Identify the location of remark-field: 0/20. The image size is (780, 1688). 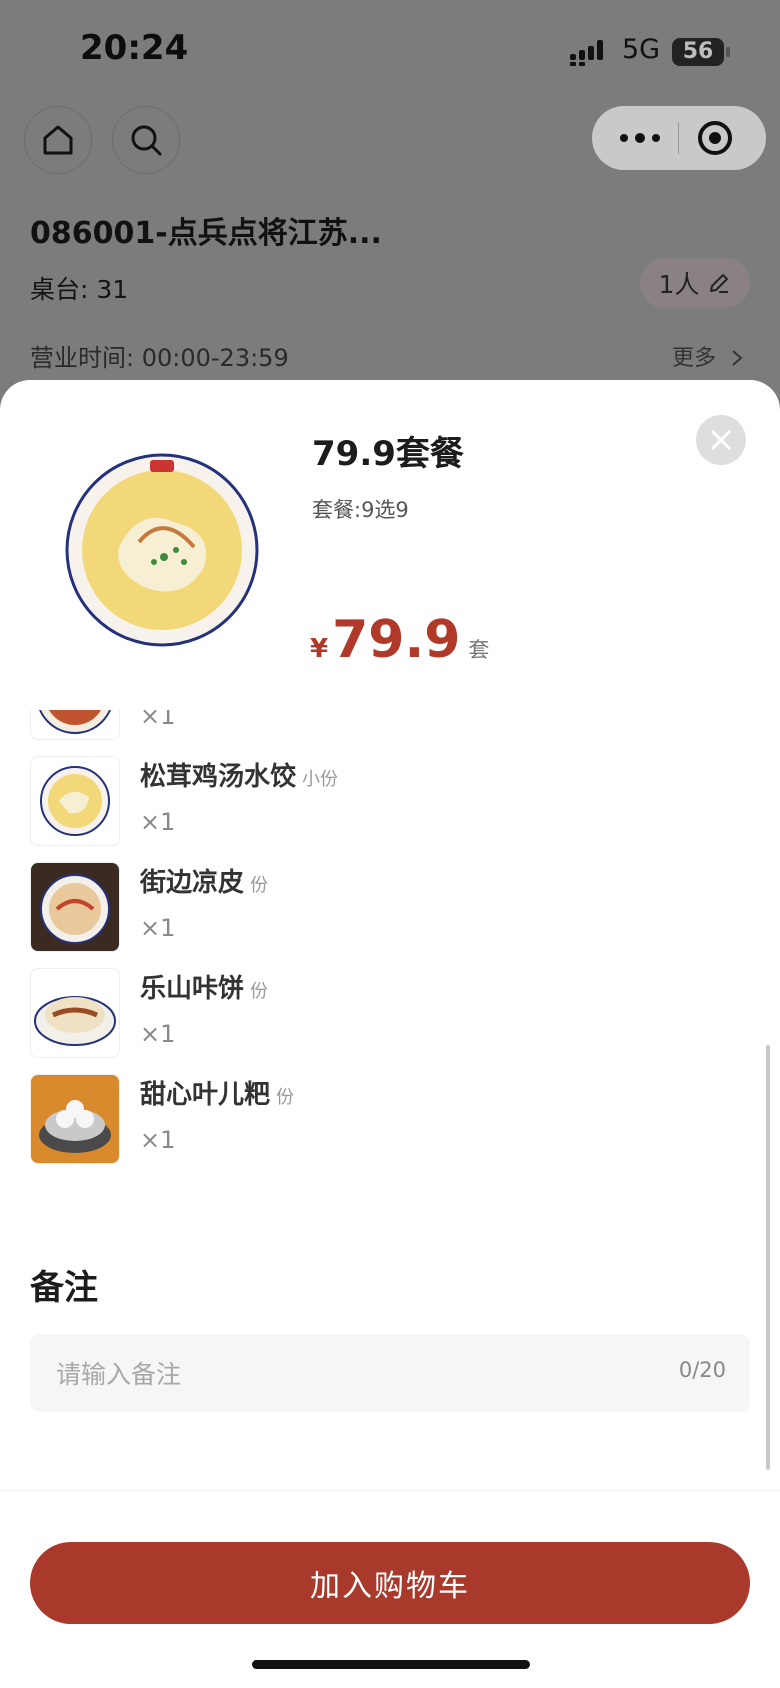
(390, 1374).